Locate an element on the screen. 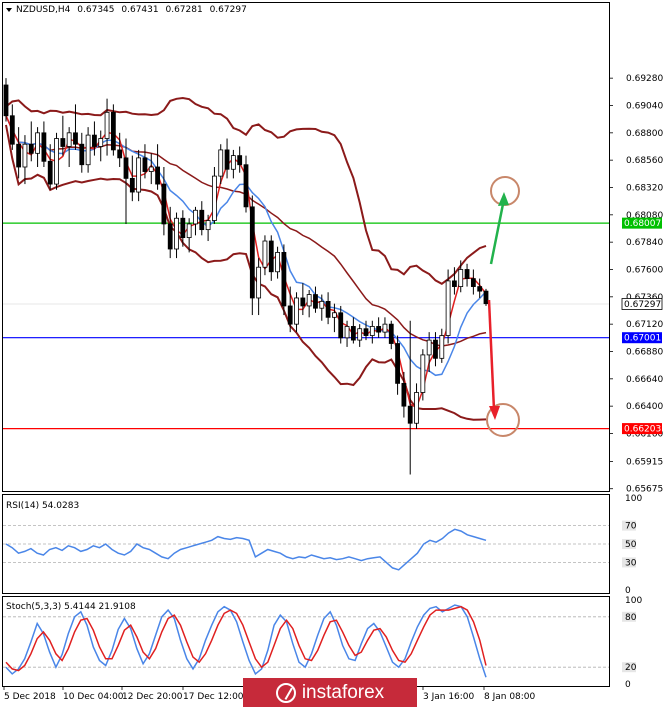  level-label: 0.66203 is located at coordinates (642, 430).